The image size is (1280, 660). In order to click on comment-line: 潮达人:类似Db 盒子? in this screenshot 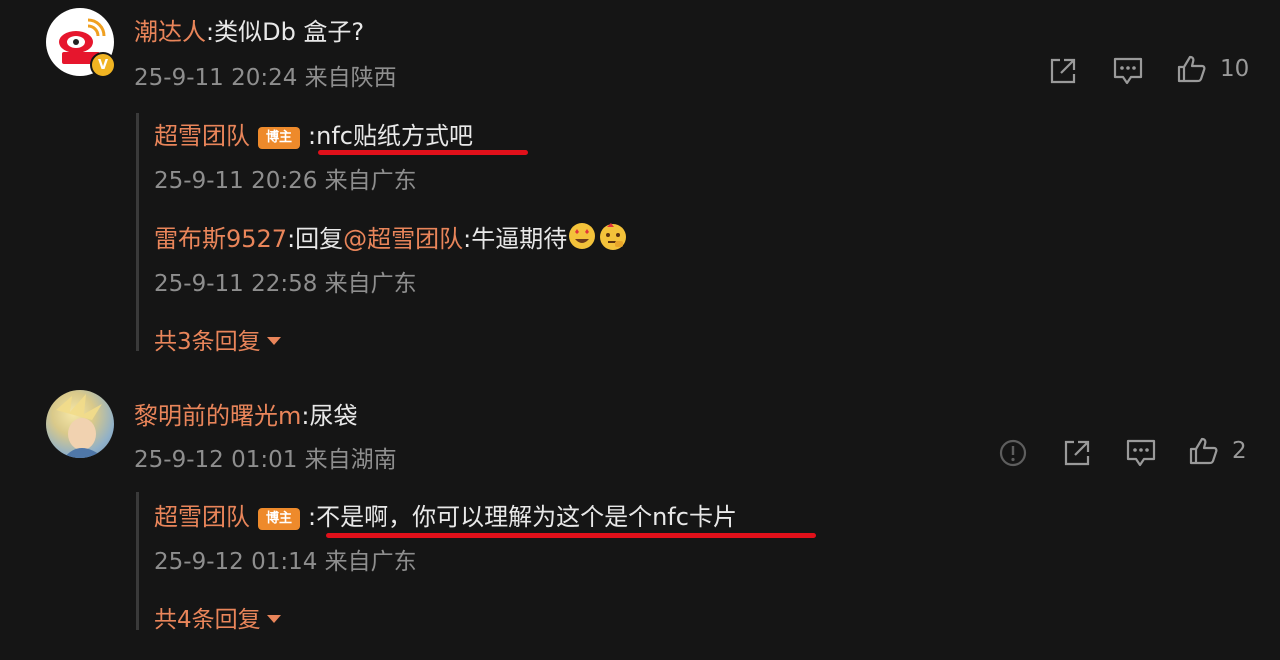, I will do `click(249, 29)`.